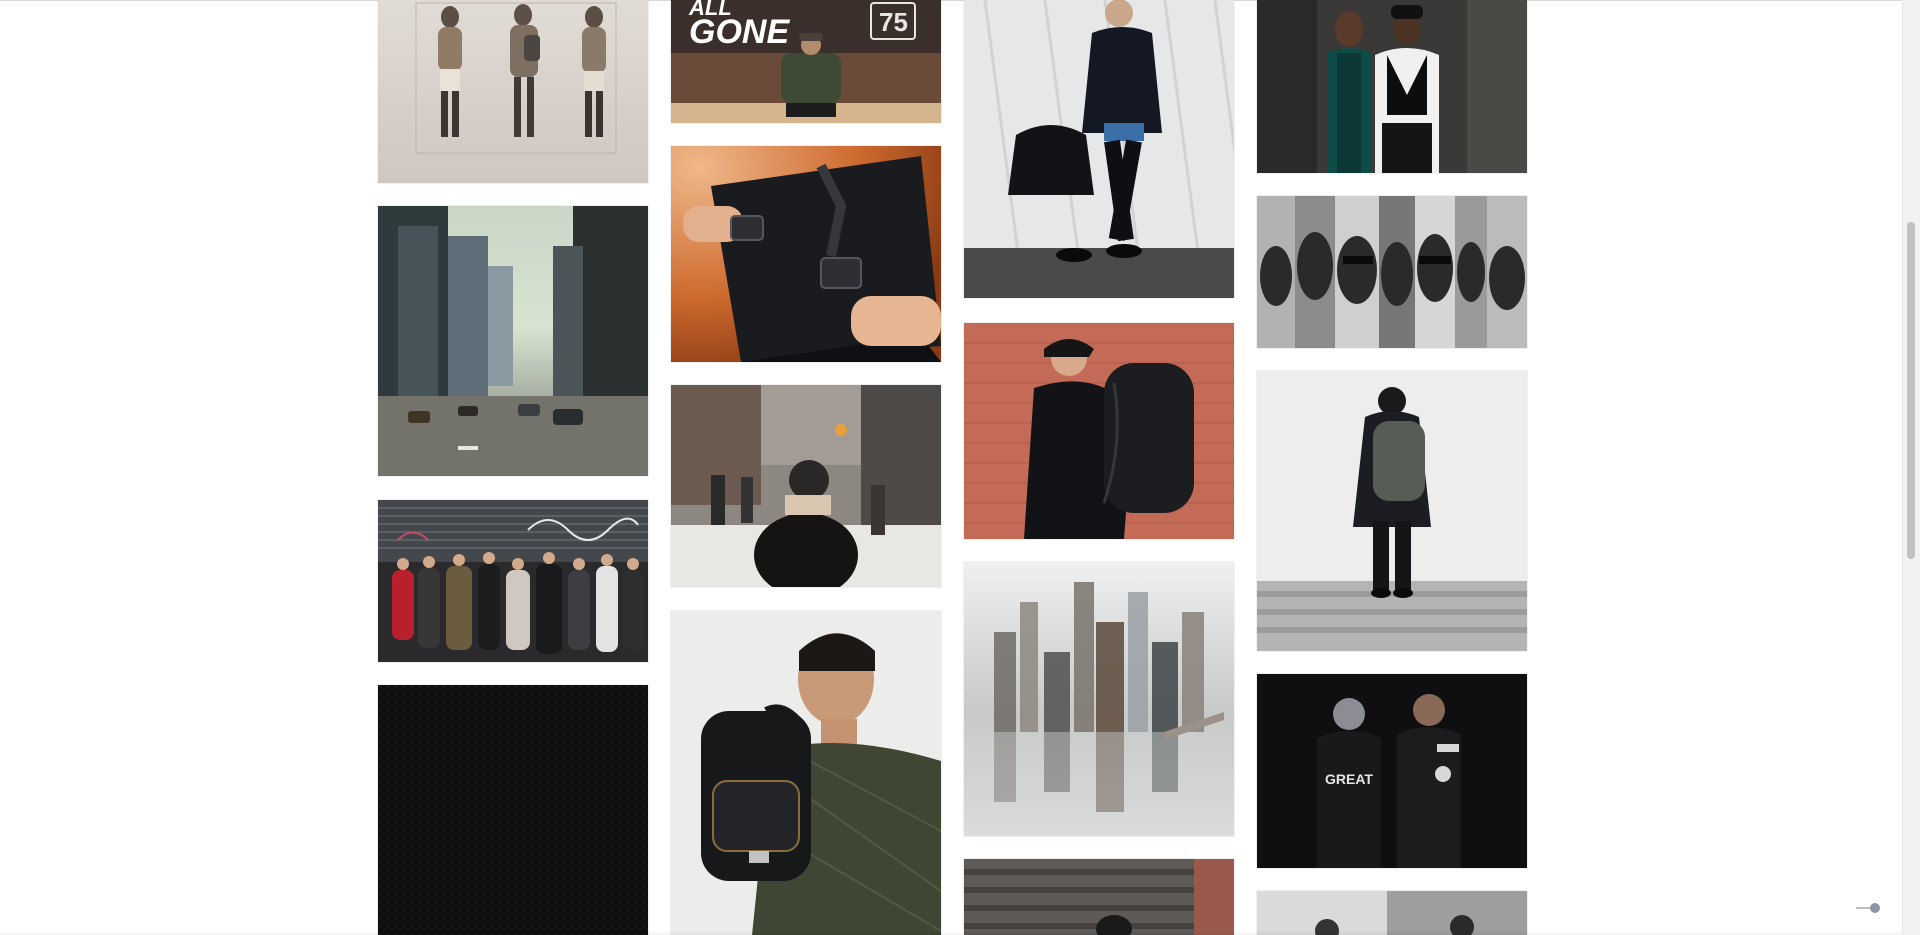  I want to click on jacket-text: GREAT, so click(1349, 779).